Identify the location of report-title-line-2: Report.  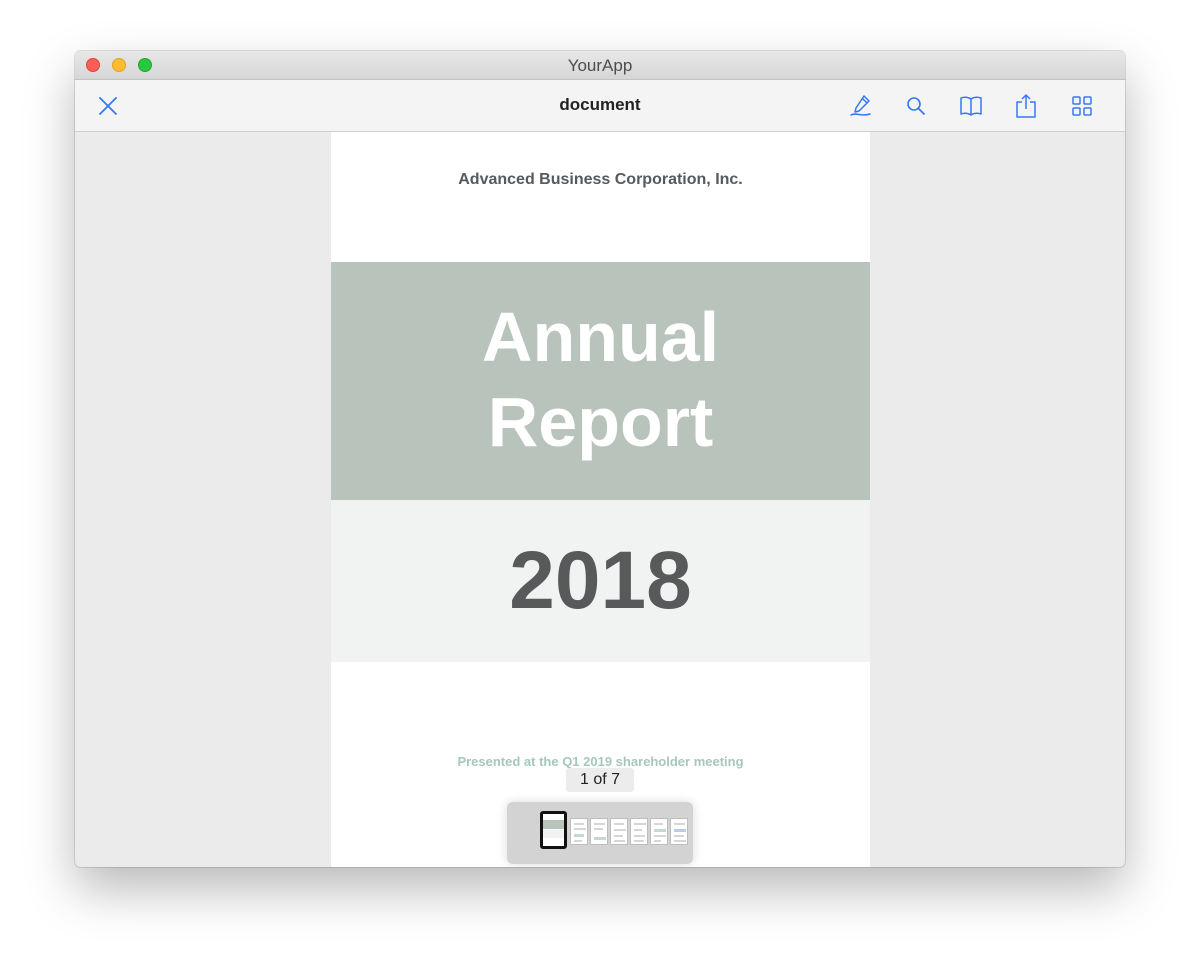
(600, 422).